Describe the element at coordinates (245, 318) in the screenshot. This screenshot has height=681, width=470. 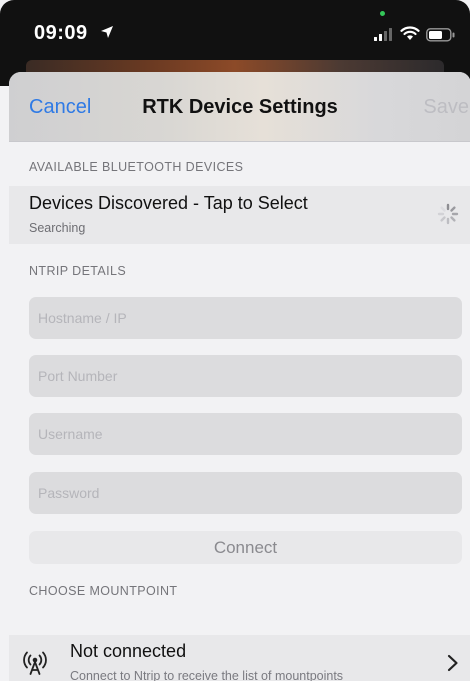
I see `hostname-input` at that location.